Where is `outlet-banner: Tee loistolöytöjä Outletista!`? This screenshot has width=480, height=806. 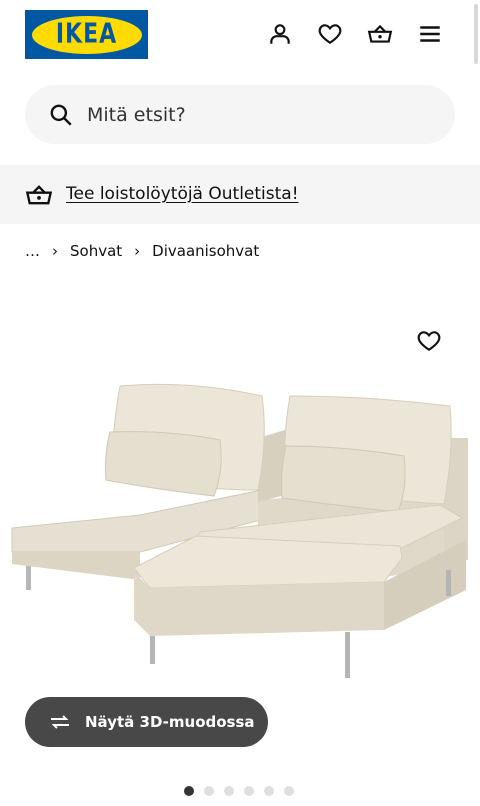 outlet-banner: Tee loistolöytöjä Outletista! is located at coordinates (240, 194).